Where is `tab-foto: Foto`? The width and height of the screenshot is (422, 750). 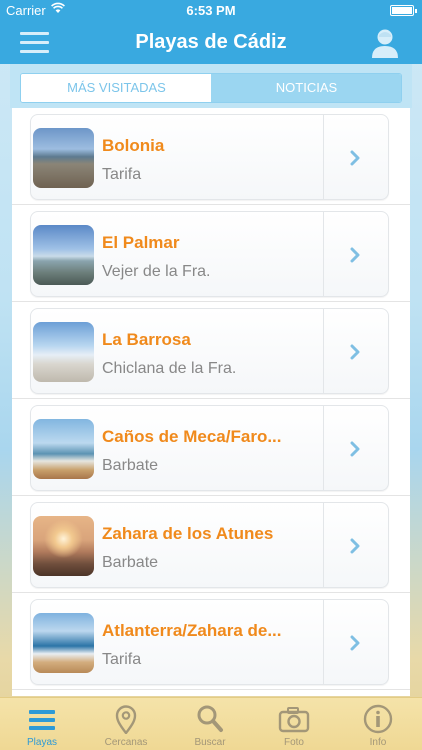 tab-foto: Foto is located at coordinates (294, 724).